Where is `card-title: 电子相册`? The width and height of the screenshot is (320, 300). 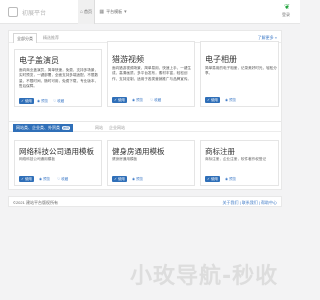 card-title: 电子相册 is located at coordinates (221, 59).